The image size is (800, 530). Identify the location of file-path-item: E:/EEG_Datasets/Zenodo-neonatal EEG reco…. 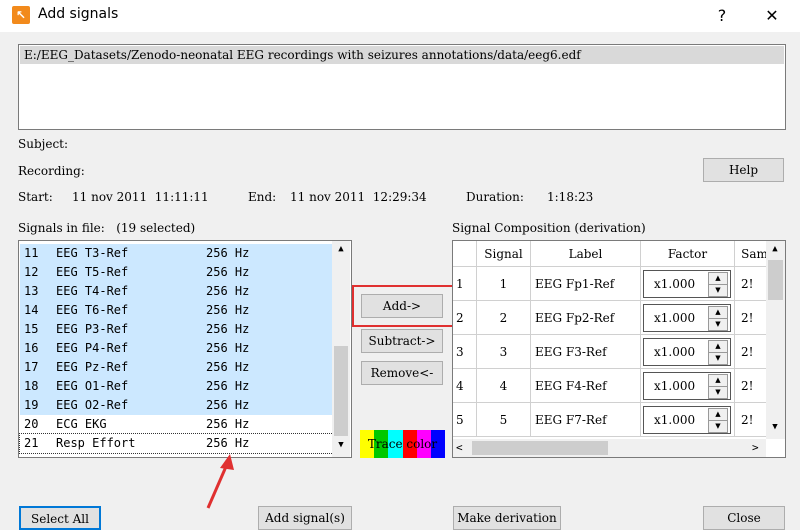
(402, 55).